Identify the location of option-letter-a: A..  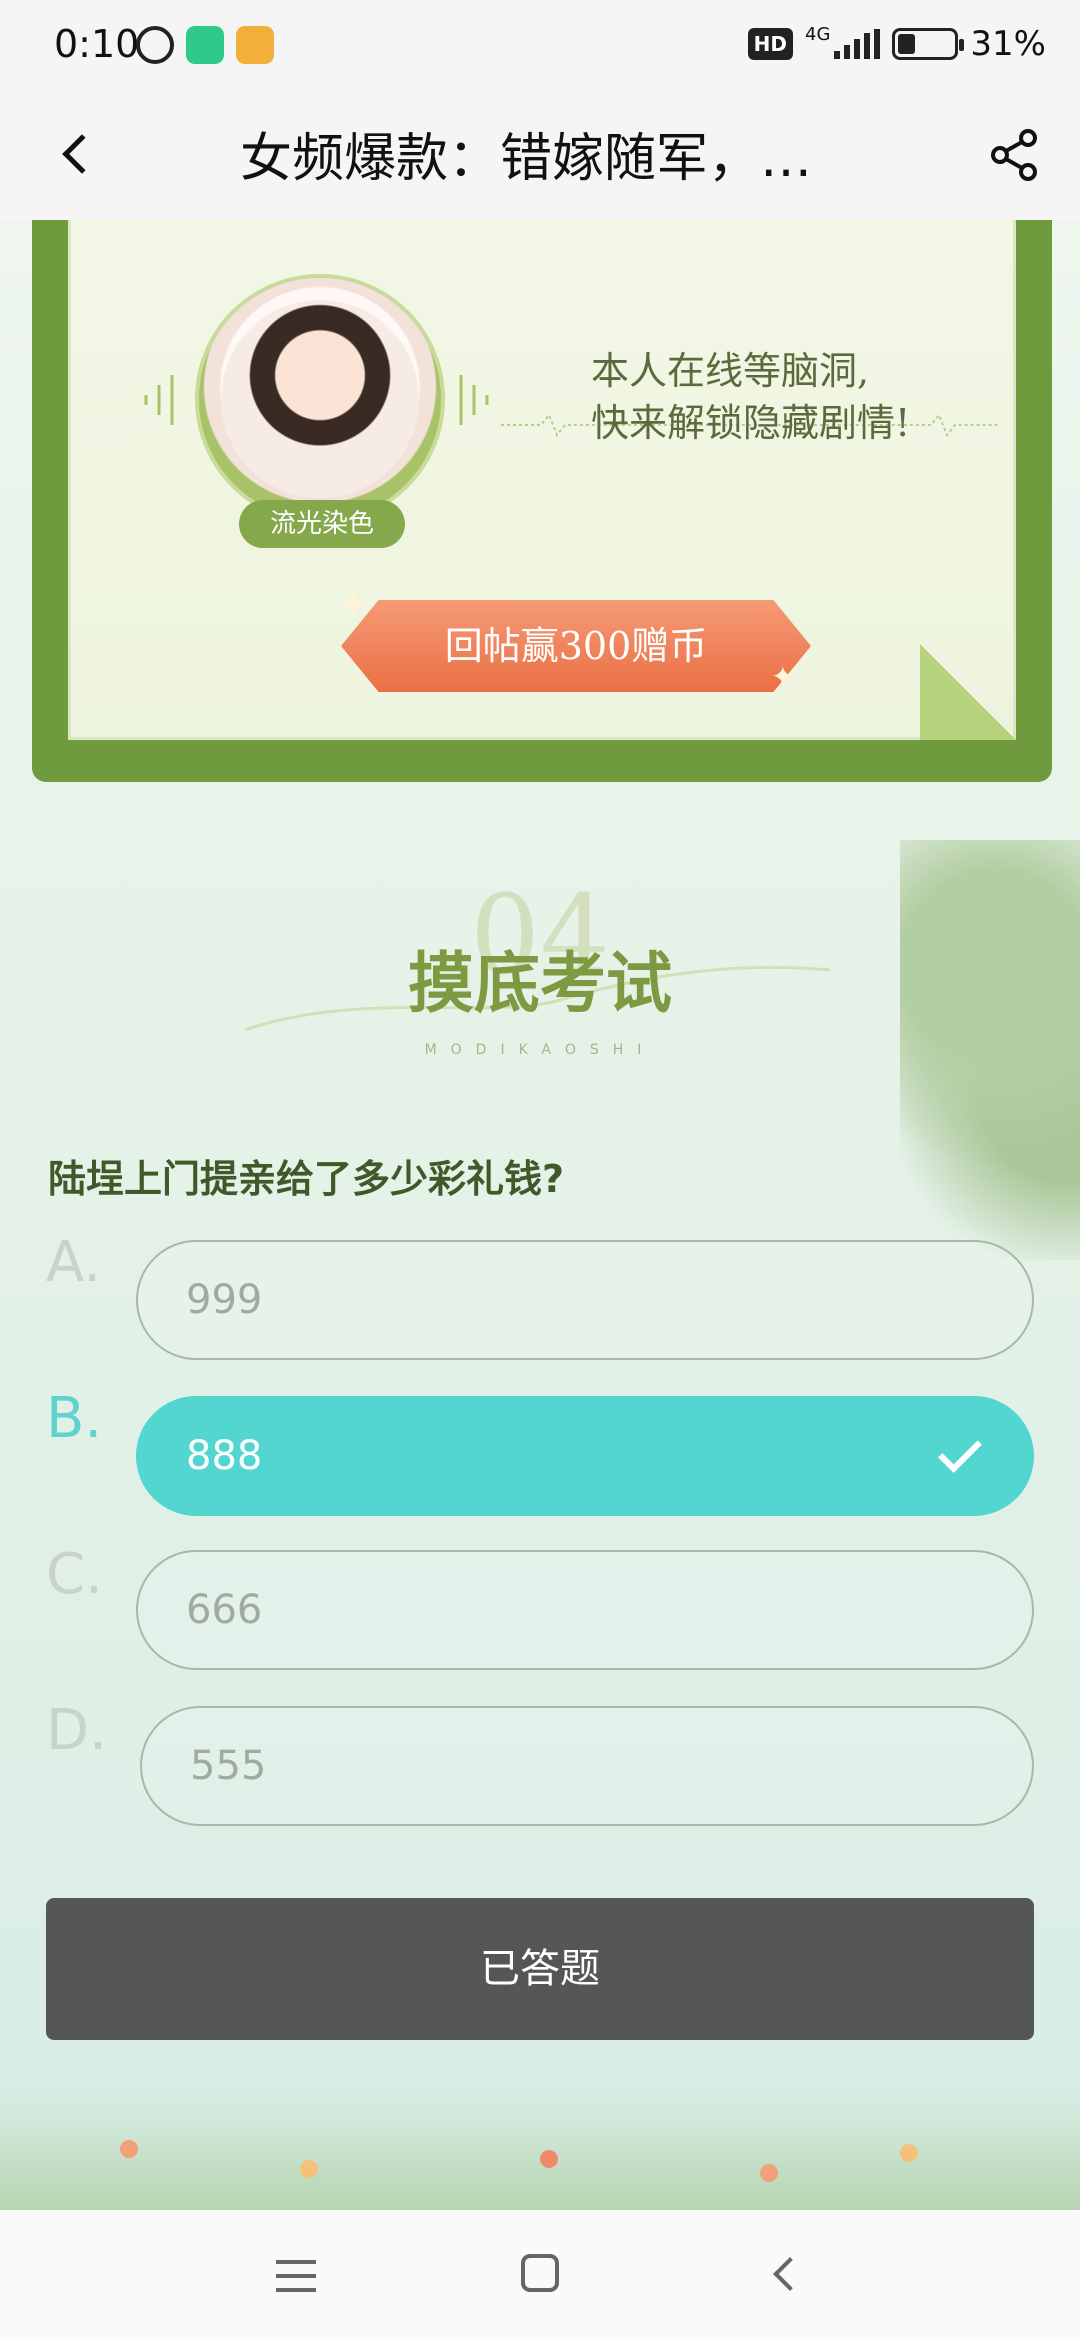
(74, 1262).